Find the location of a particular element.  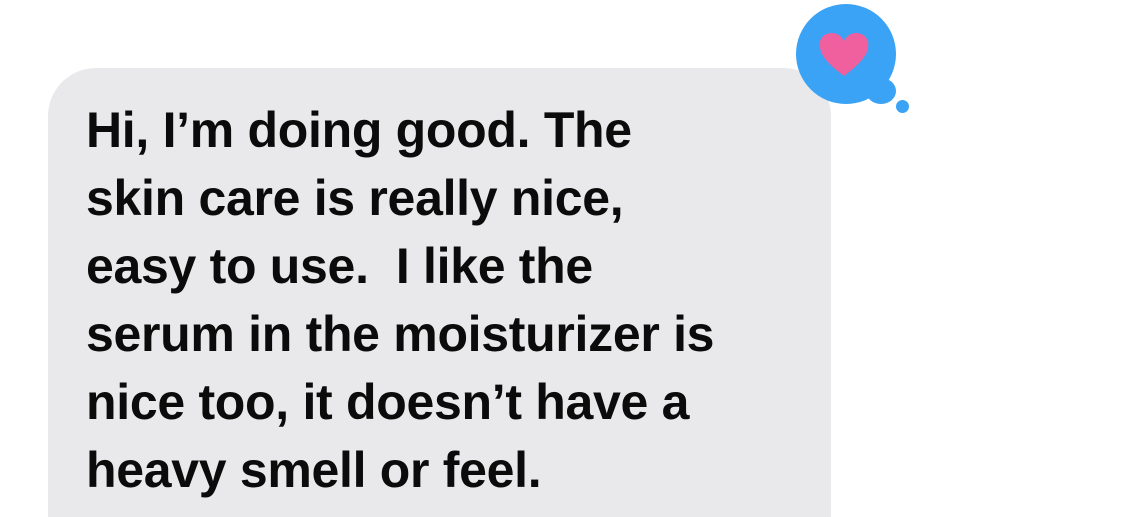

heart-icon is located at coordinates (844, 54).